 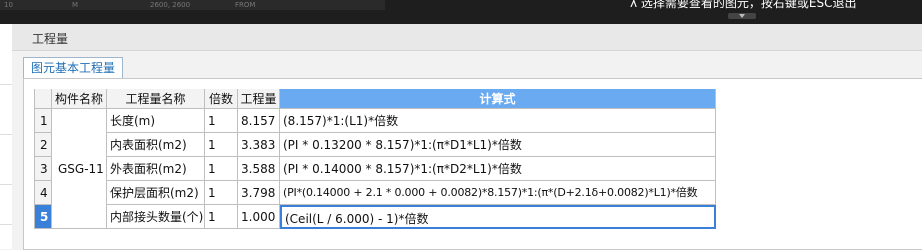 What do you see at coordinates (245, 5) in the screenshot?
I see `ruler-label: FROM` at bounding box center [245, 5].